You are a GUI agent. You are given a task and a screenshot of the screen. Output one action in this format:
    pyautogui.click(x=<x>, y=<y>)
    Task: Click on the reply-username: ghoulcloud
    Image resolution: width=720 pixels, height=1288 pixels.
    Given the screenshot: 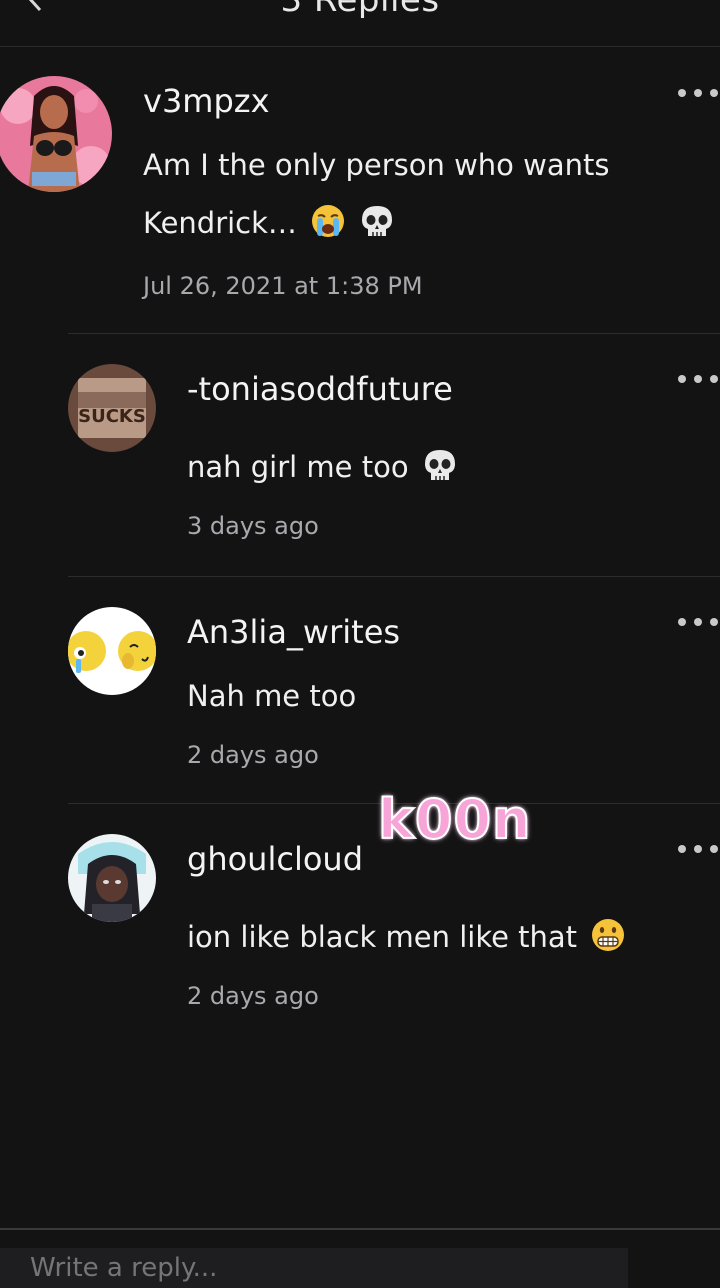 What is the action you would take?
    pyautogui.click(x=275, y=859)
    